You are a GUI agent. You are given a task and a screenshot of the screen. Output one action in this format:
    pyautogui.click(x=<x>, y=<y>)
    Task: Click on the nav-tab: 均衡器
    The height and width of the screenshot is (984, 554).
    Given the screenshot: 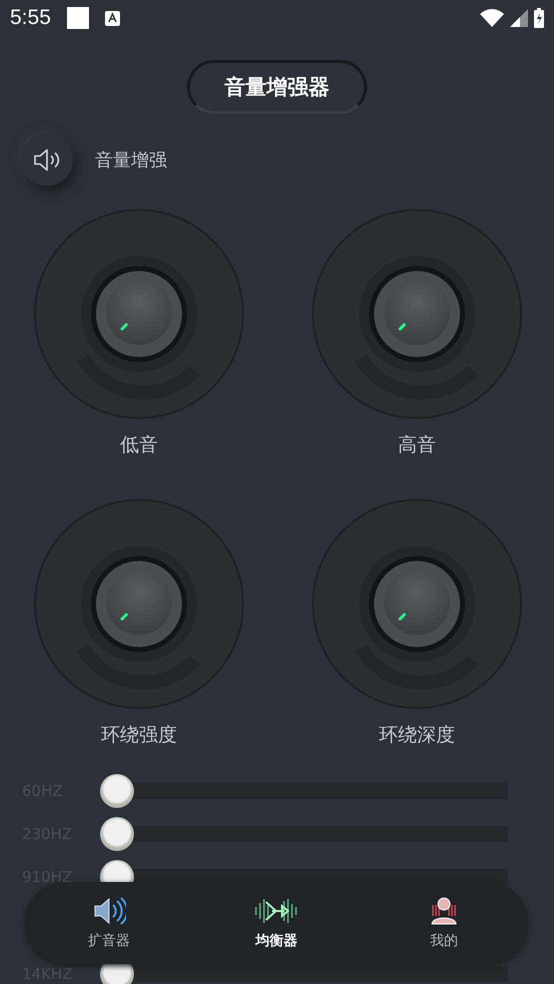 What is the action you would take?
    pyautogui.click(x=276, y=923)
    